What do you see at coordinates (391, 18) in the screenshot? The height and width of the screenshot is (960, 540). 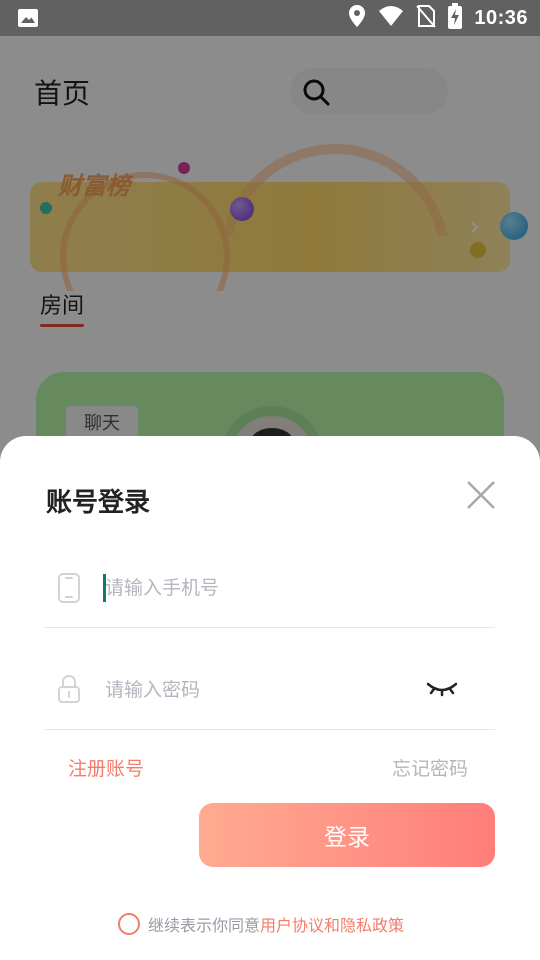 I see `wifi-icon` at bounding box center [391, 18].